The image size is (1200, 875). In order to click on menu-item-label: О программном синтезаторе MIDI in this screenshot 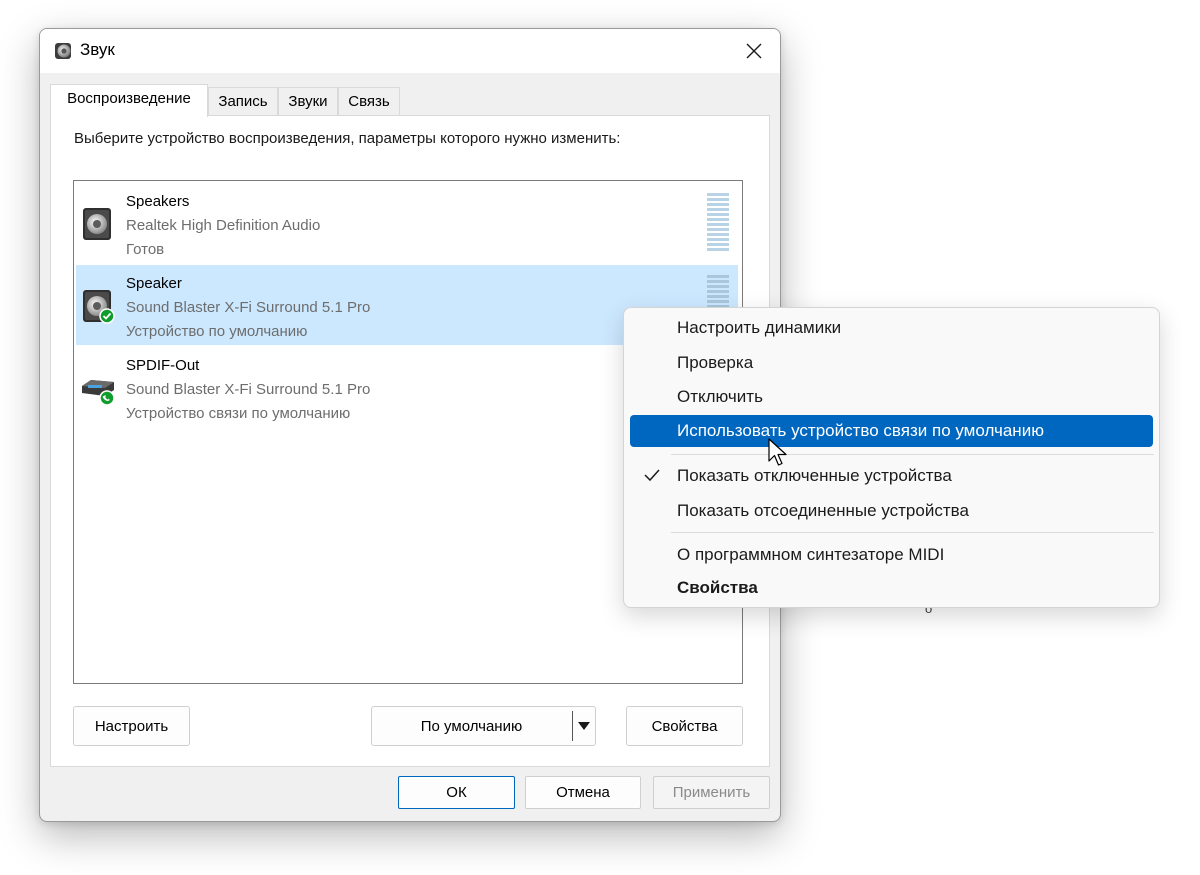, I will do `click(811, 554)`.